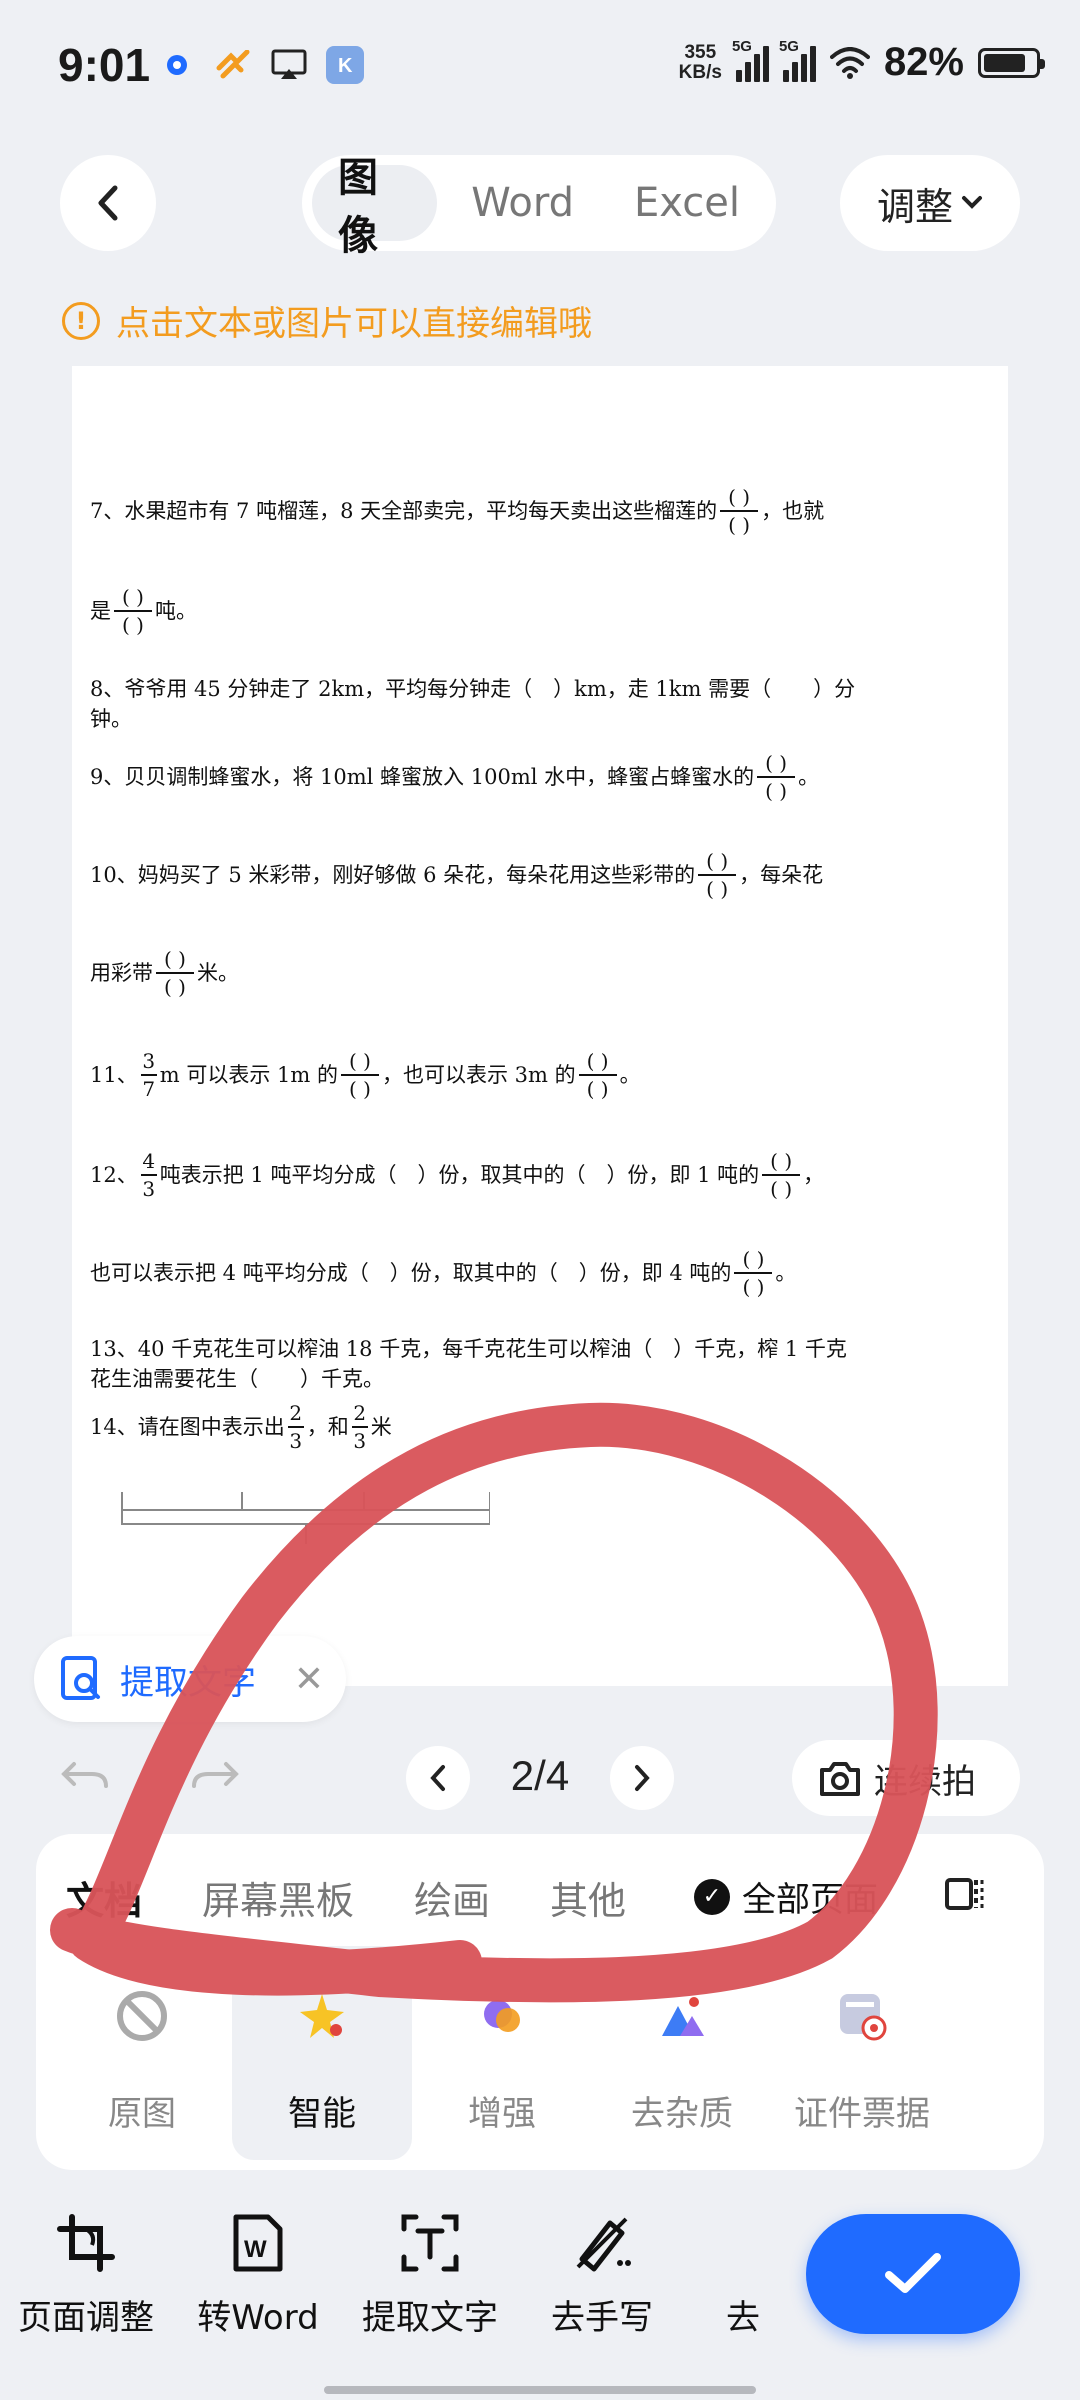 The height and width of the screenshot is (2400, 1080). I want to click on q10-text-c: 用彩带, so click(121, 973).